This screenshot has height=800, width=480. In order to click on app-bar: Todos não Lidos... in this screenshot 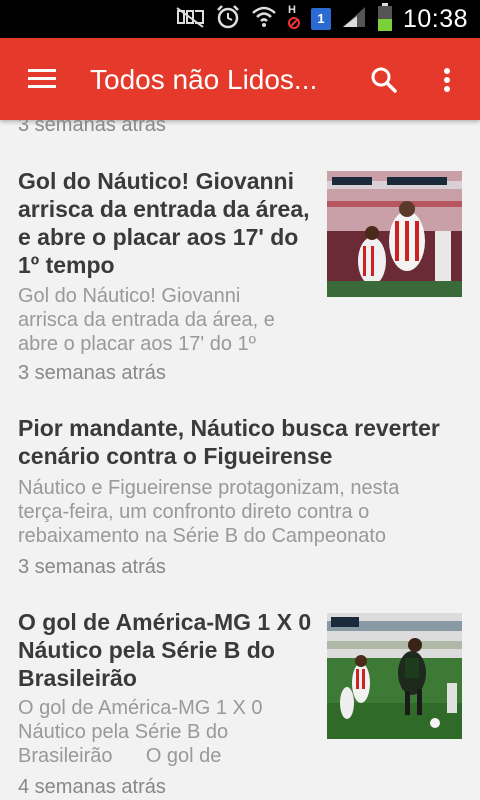, I will do `click(240, 79)`.